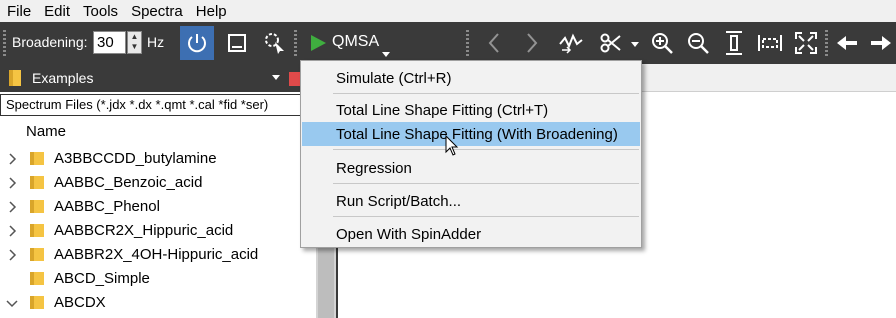  I want to click on back-arrow-icon, so click(493, 43).